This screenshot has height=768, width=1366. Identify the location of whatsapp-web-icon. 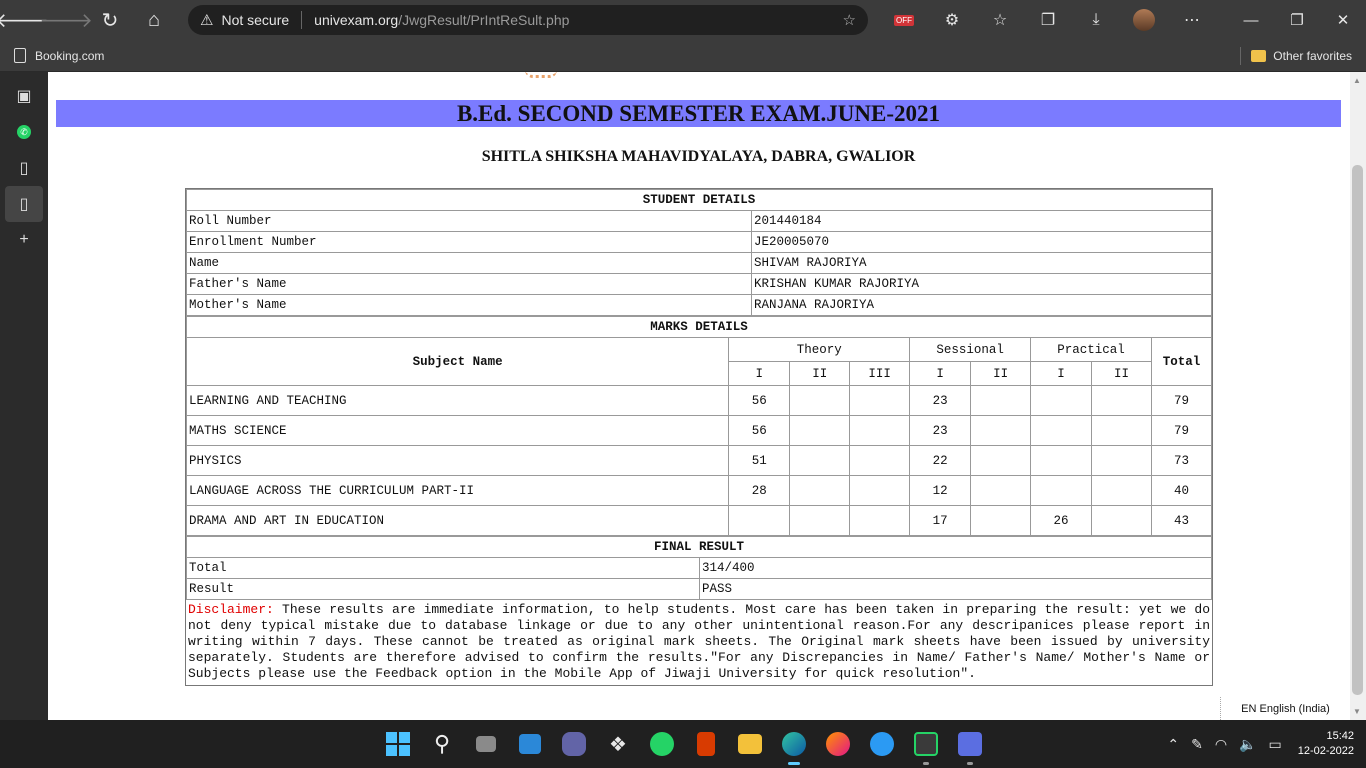
(926, 744).